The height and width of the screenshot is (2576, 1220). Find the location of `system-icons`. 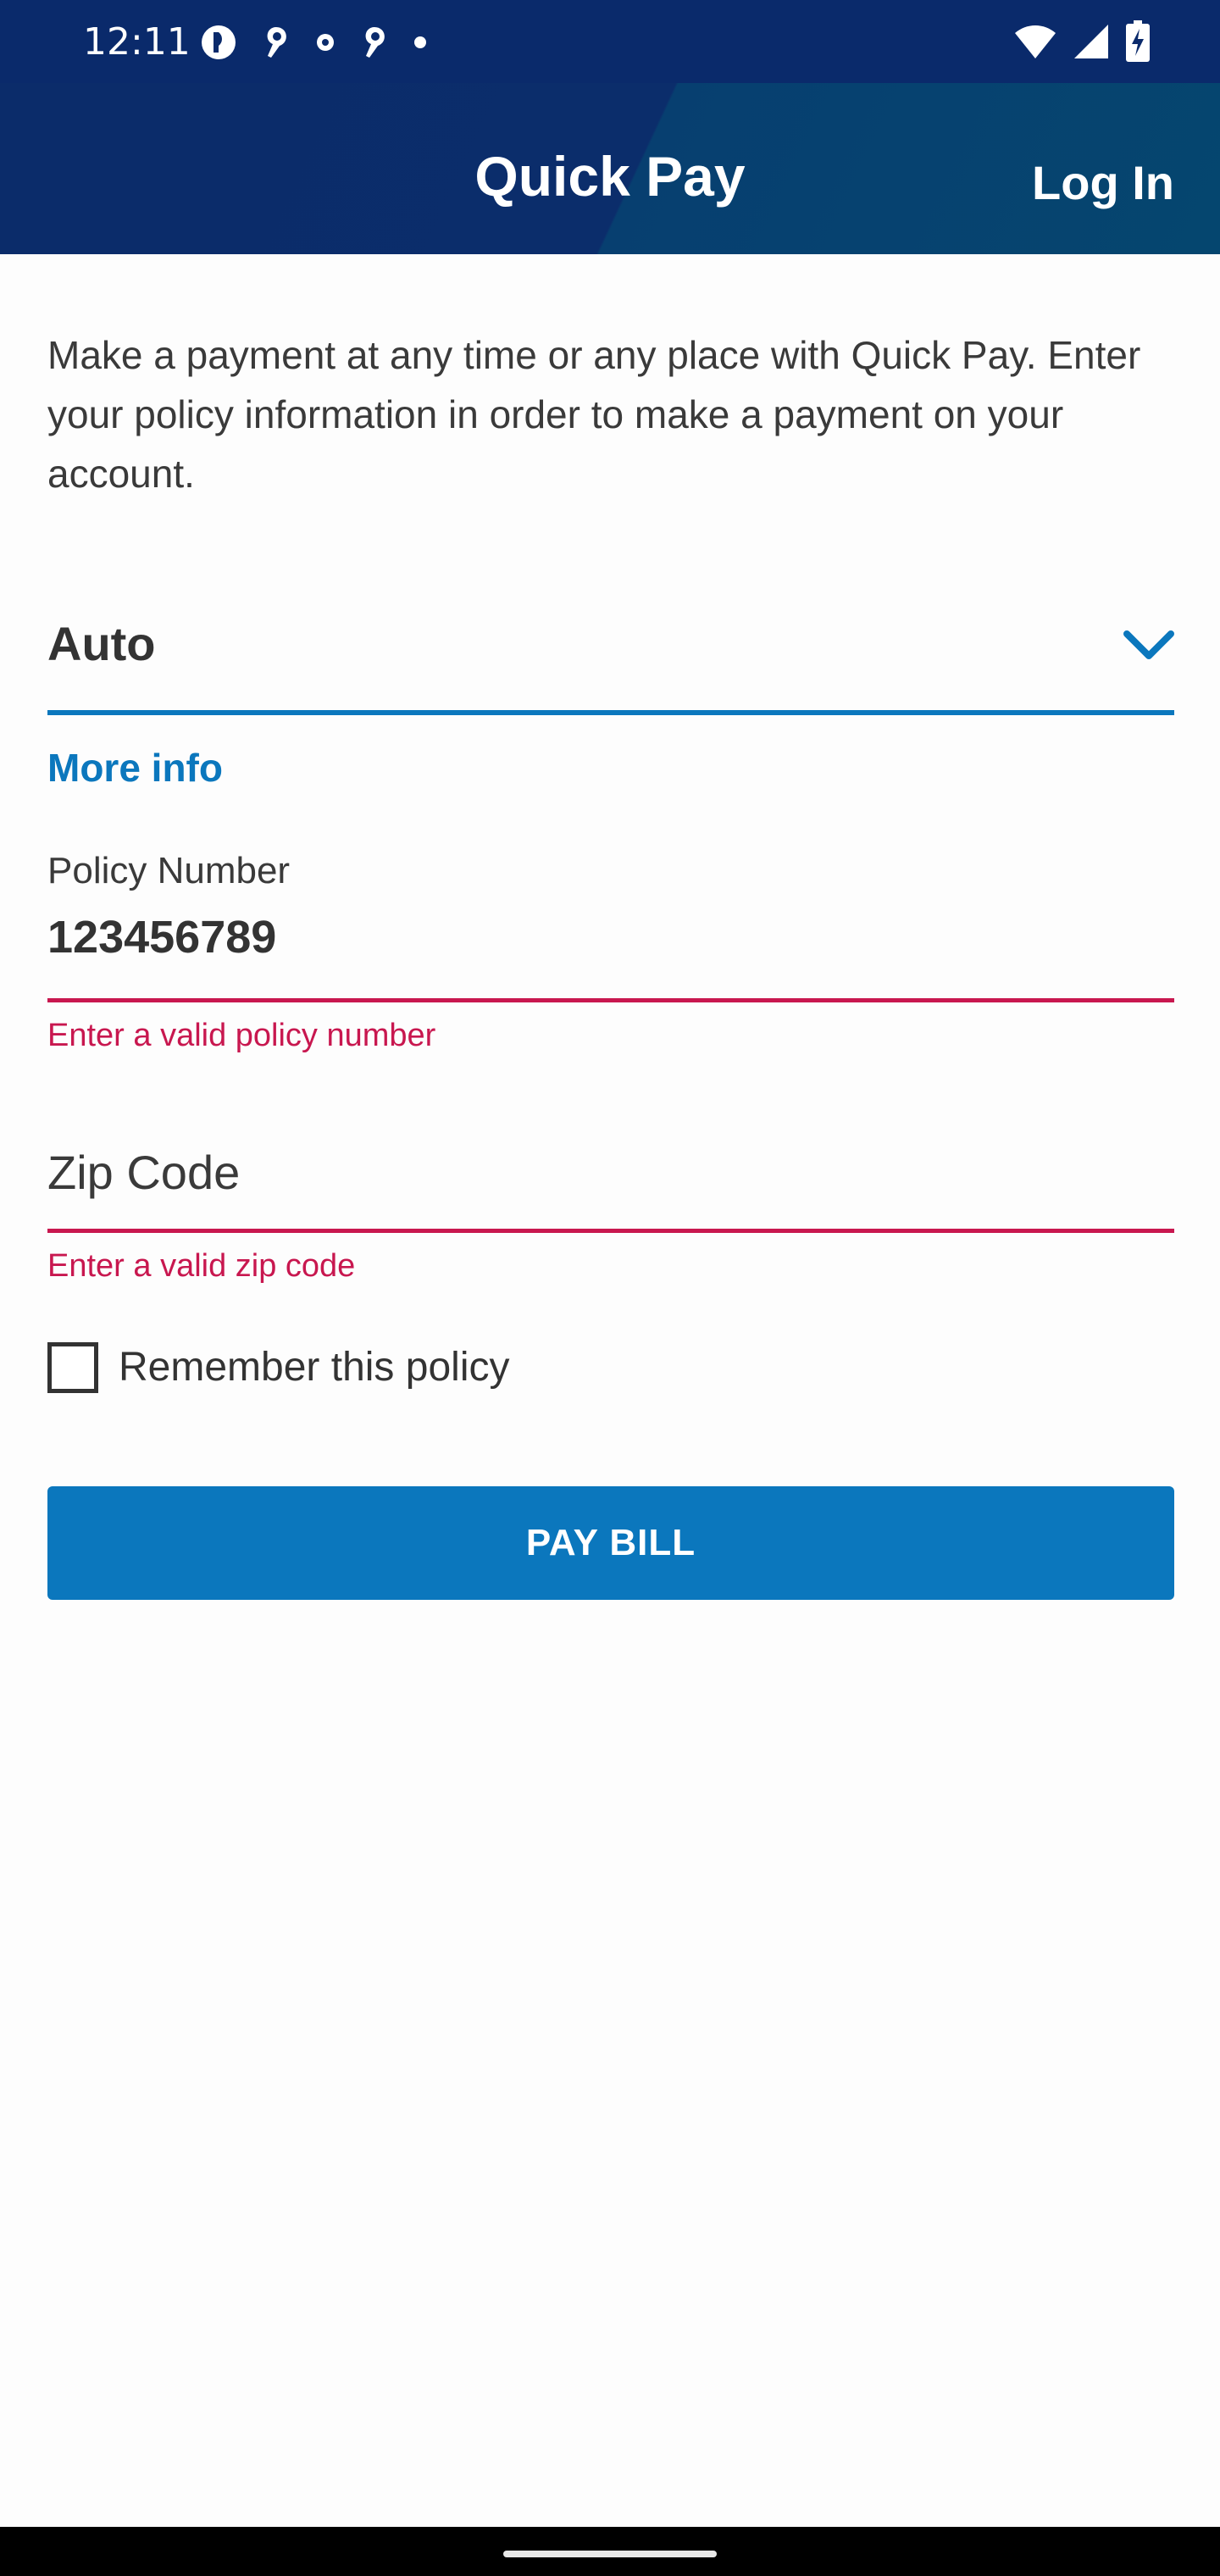

system-icons is located at coordinates (1082, 41).